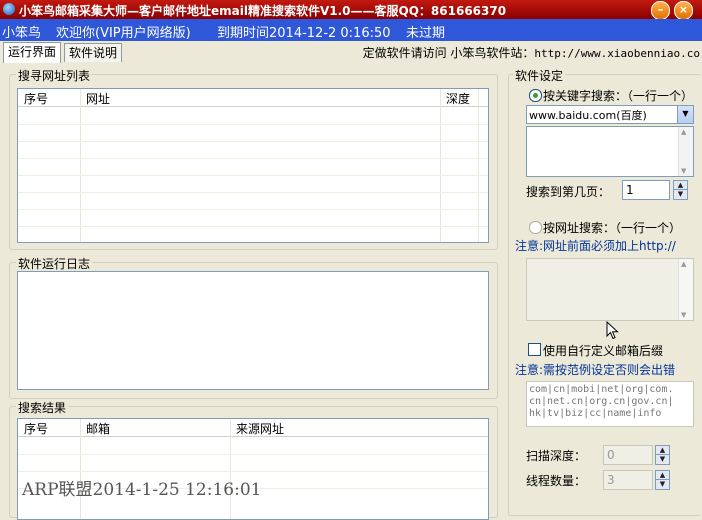 This screenshot has height=520, width=702. I want to click on thread-count-stepper: ▲ ▼, so click(662, 480).